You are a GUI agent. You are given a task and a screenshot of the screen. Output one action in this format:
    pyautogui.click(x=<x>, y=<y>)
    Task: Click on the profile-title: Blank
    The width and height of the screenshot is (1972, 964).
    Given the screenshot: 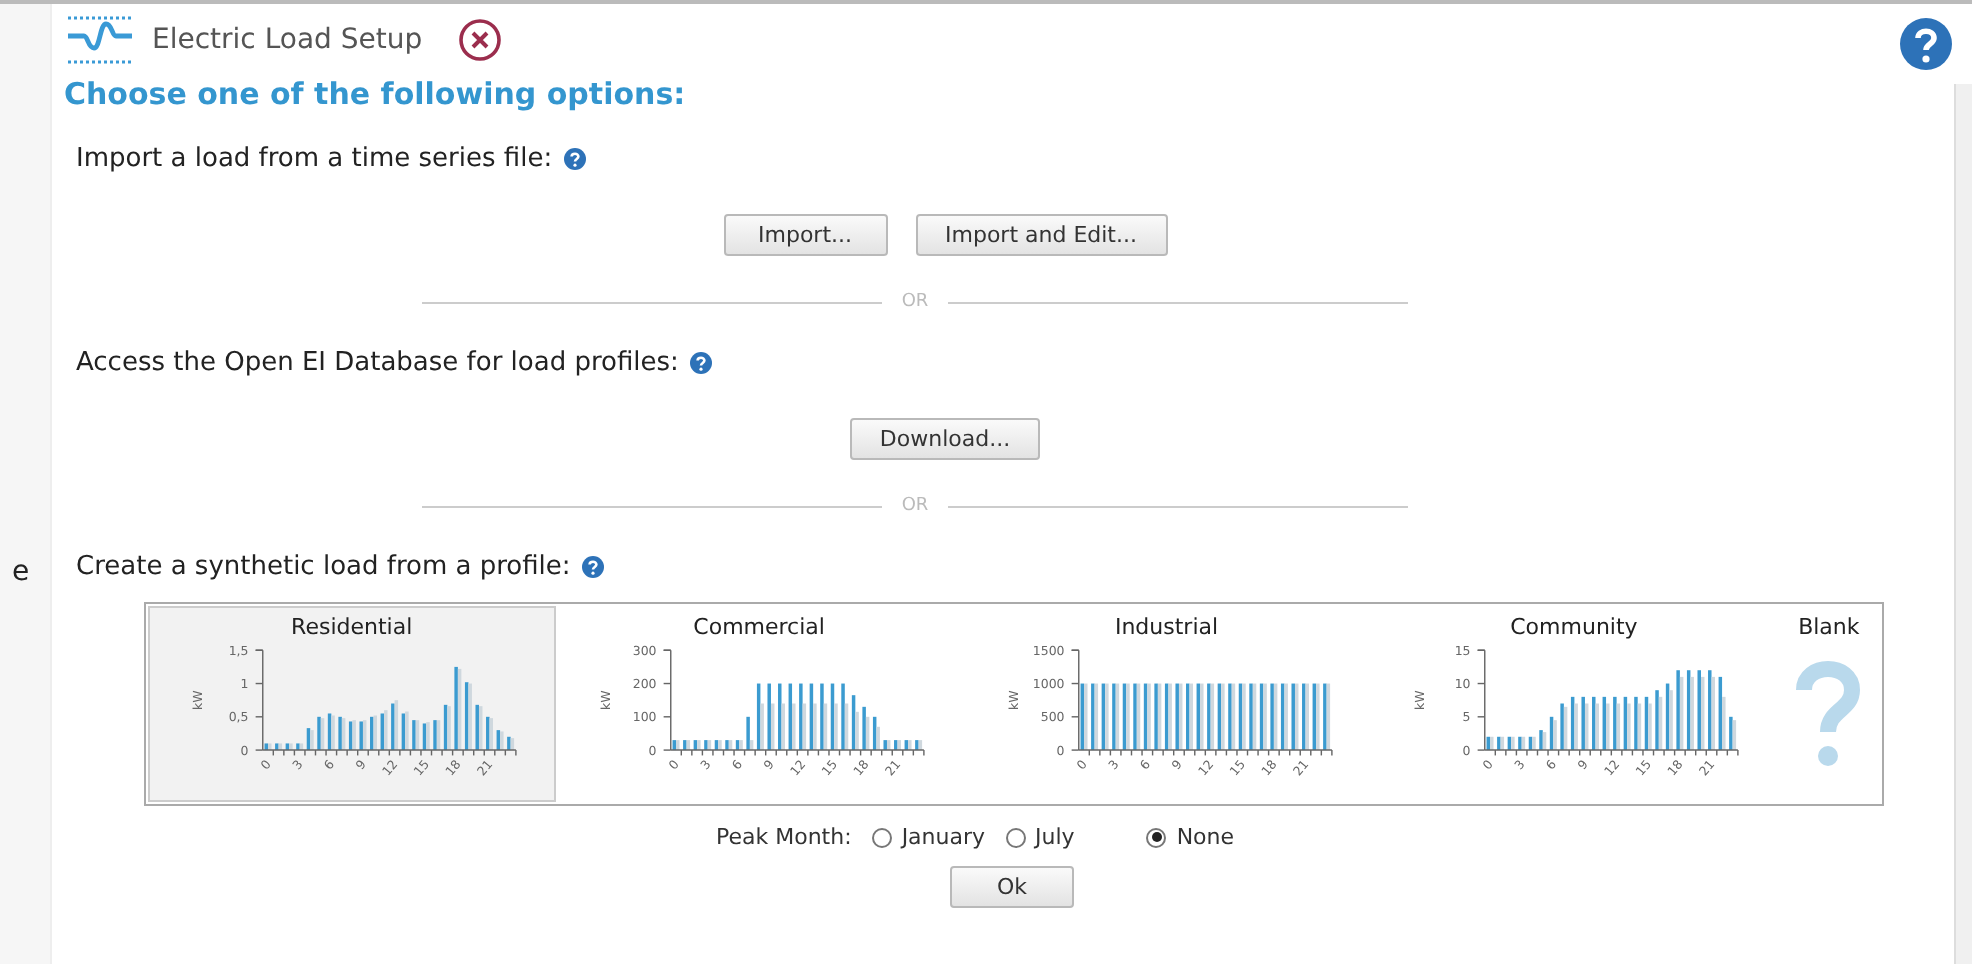 What is the action you would take?
    pyautogui.click(x=1829, y=627)
    